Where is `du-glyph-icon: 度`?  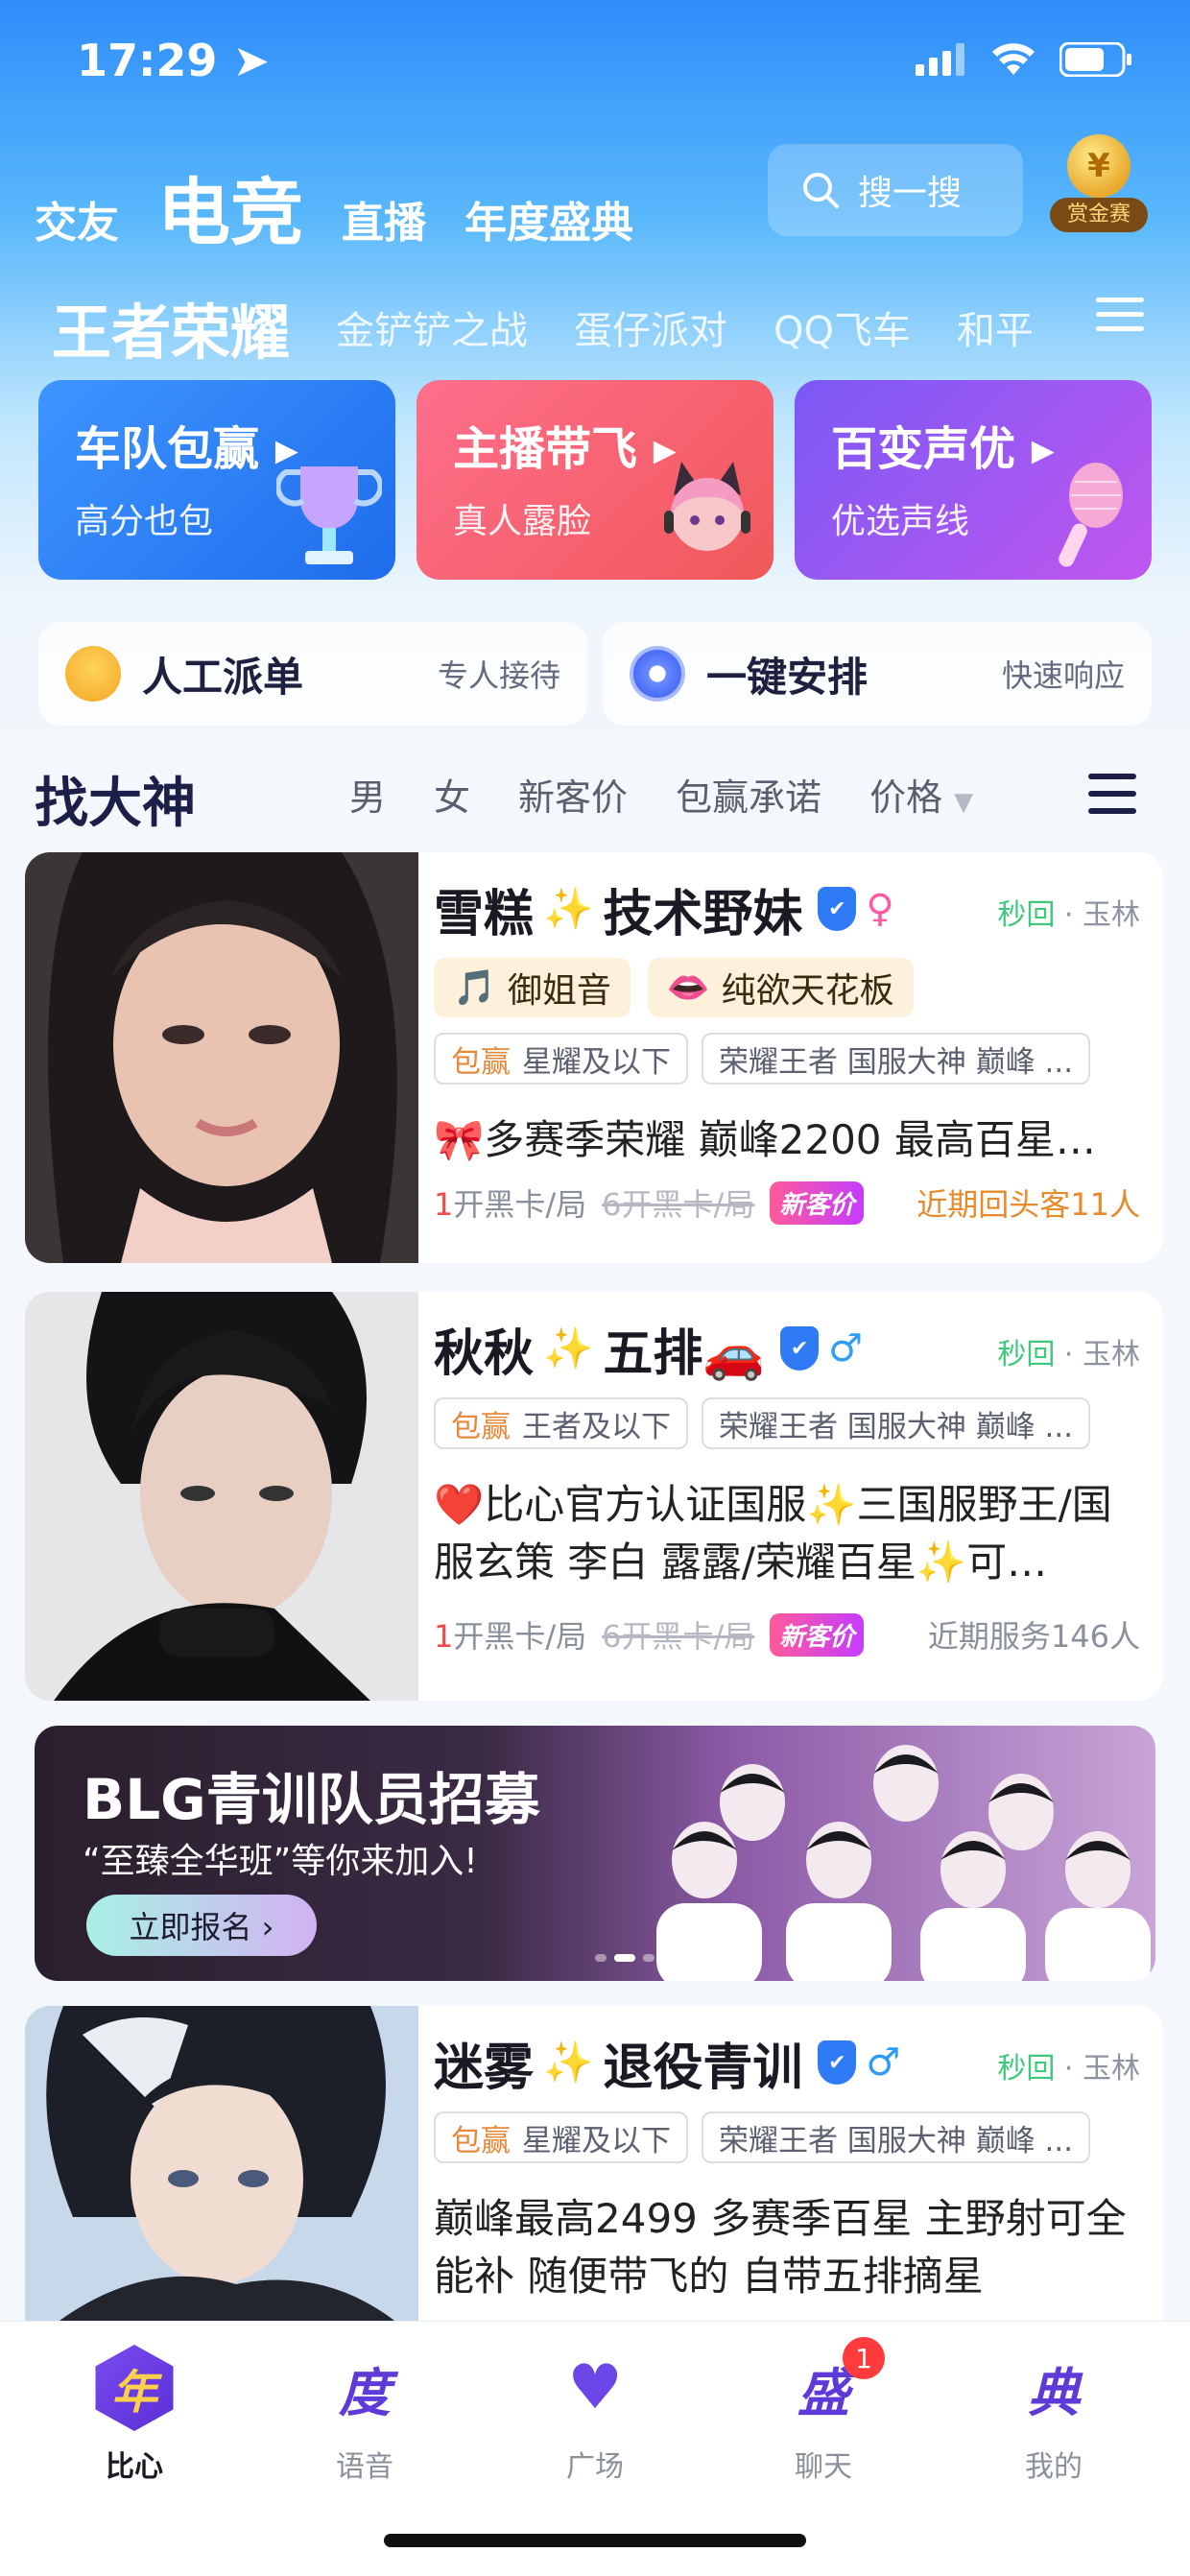 du-glyph-icon: 度 is located at coordinates (365, 2388).